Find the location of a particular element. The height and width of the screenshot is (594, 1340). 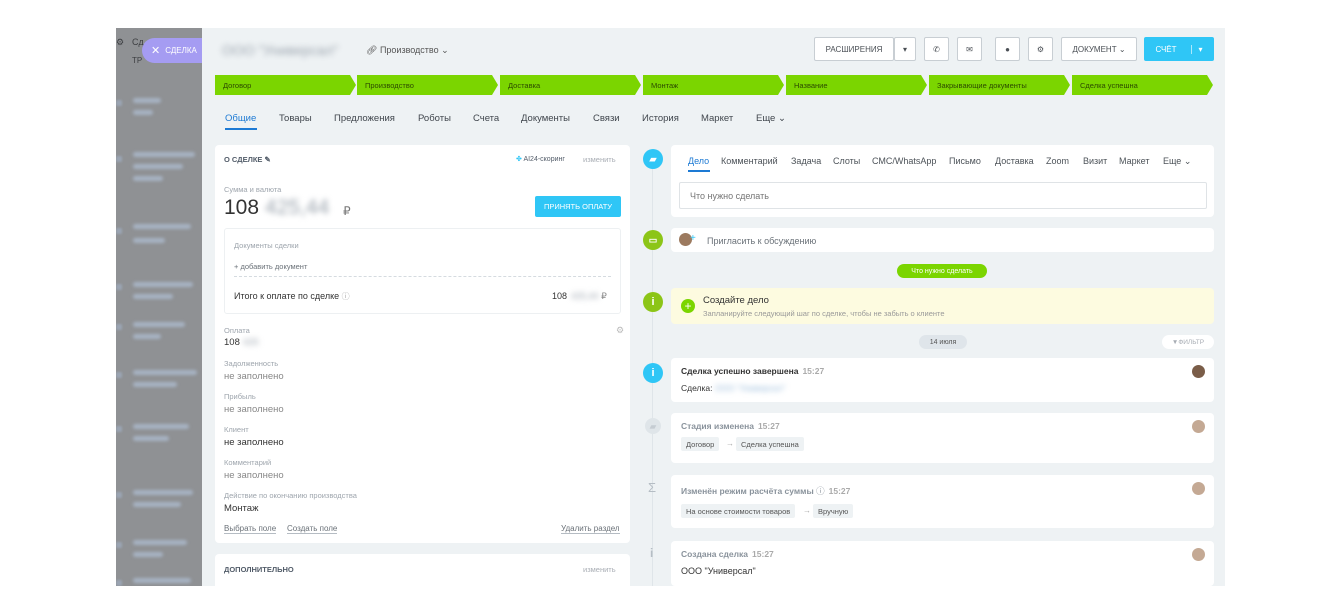

todo-pill: Что нужно сделать is located at coordinates (942, 271).